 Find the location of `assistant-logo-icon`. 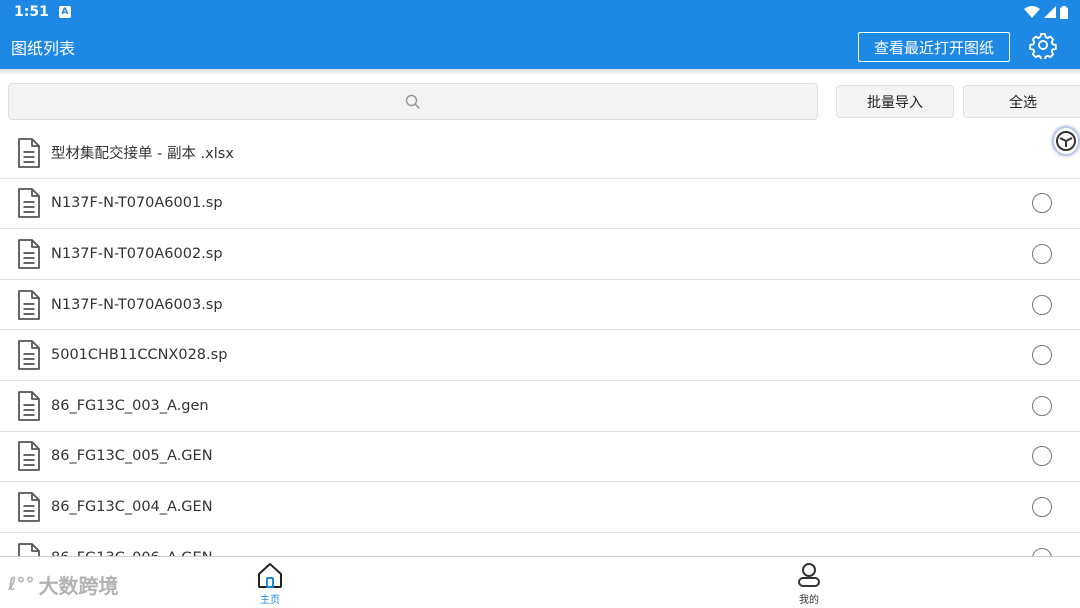

assistant-logo-icon is located at coordinates (1066, 141).